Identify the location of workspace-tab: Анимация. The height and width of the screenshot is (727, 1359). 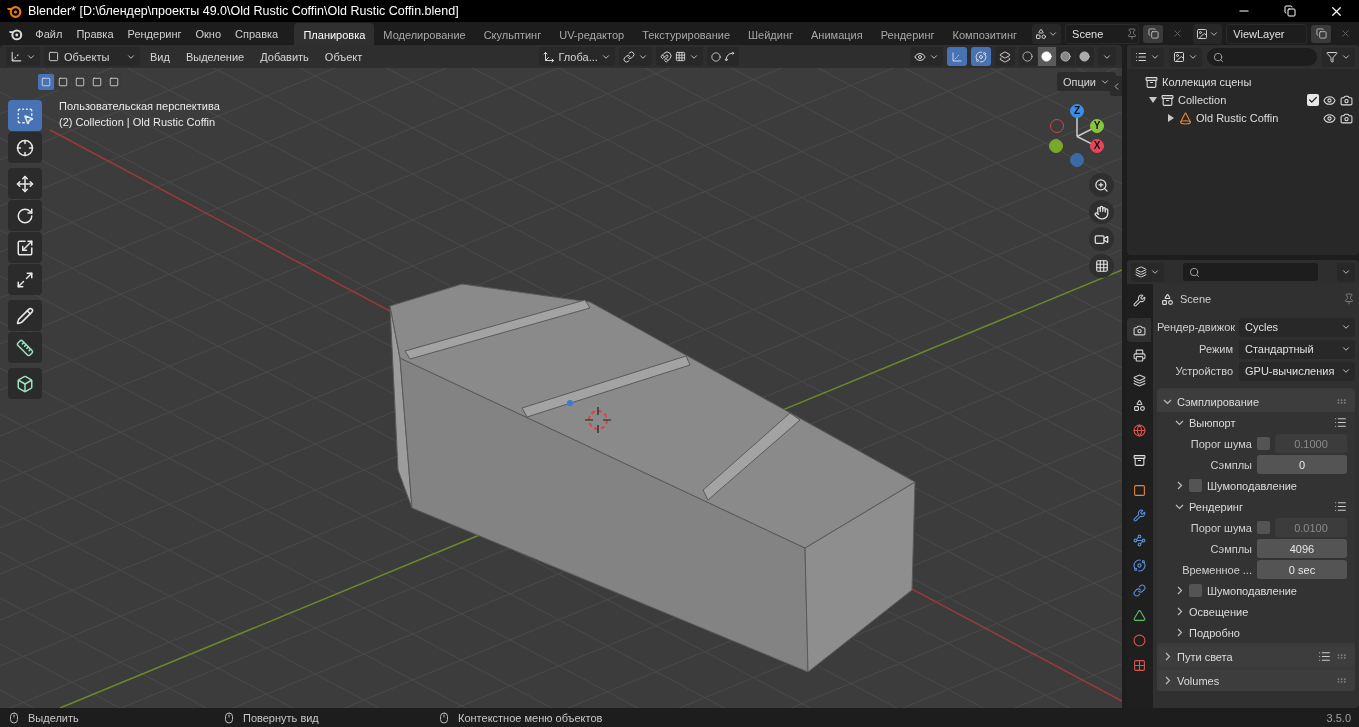
(837, 34).